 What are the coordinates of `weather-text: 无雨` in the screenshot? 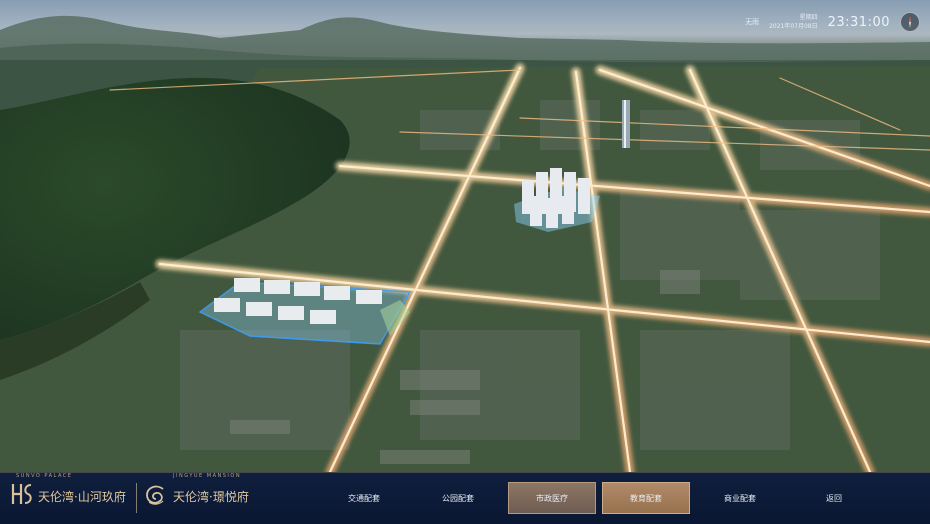 It's located at (752, 22).